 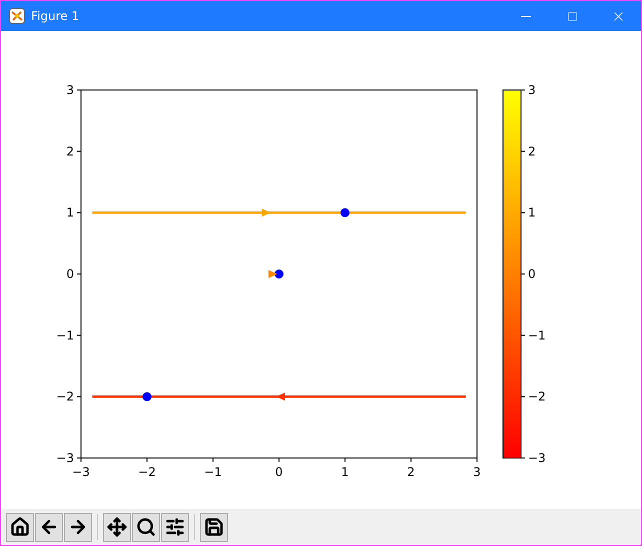 What do you see at coordinates (572, 16) in the screenshot?
I see `maximize-icon` at bounding box center [572, 16].